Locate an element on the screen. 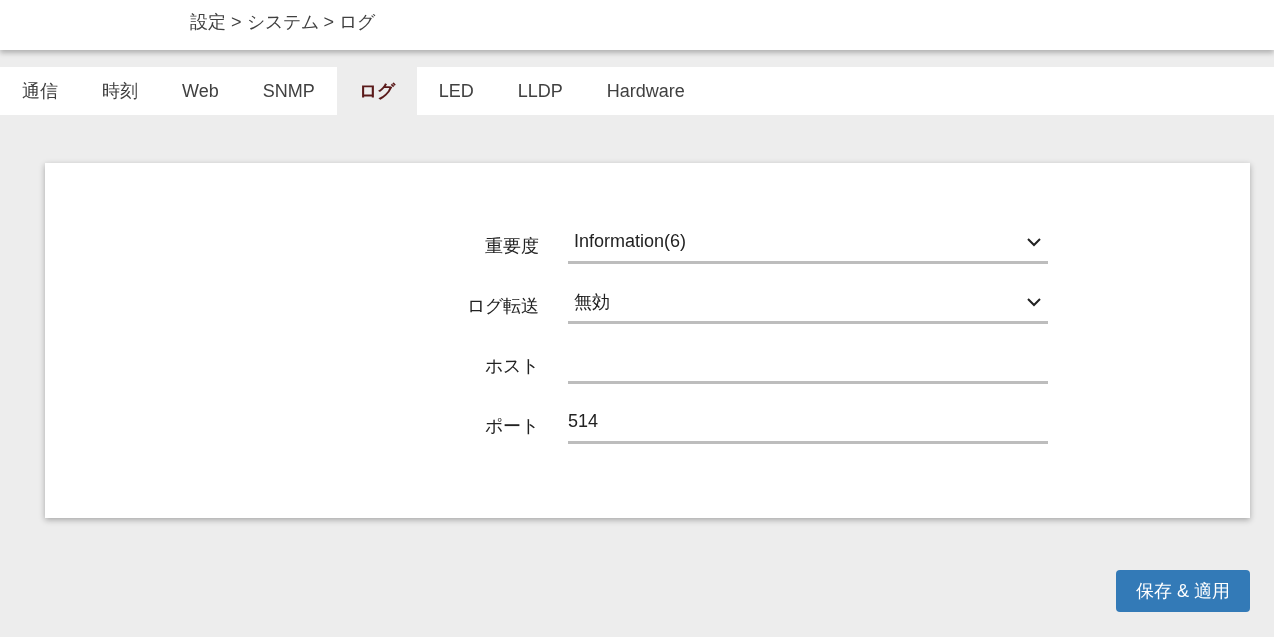 The height and width of the screenshot is (637, 1274). field-label: 重要度 is located at coordinates (512, 246).